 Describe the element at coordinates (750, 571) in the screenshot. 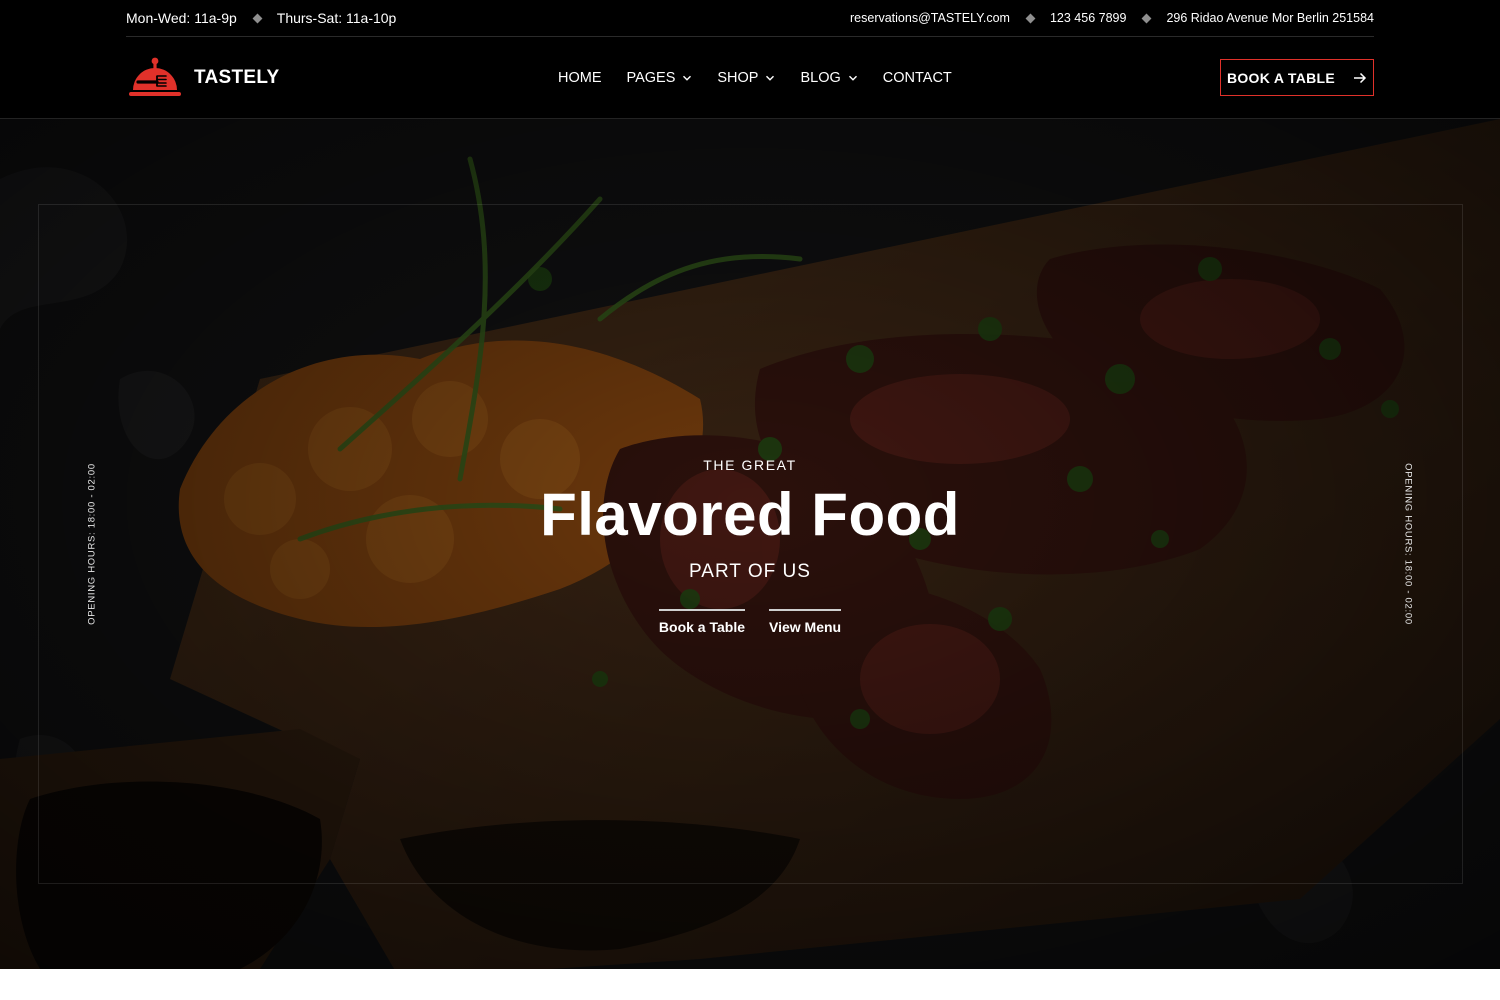

I see `hero-subtitle: PART OF US` at that location.